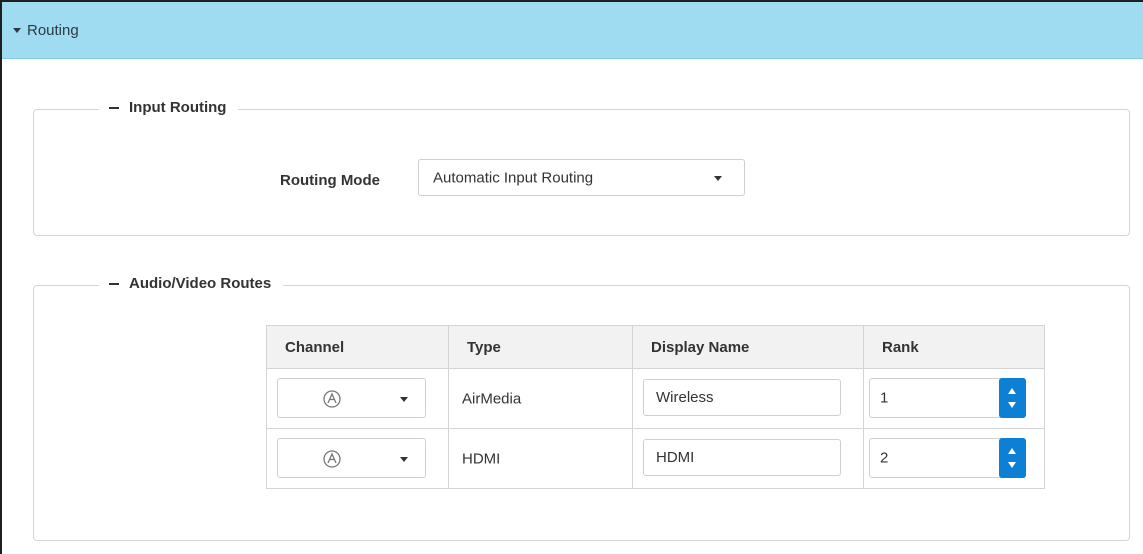  What do you see at coordinates (884, 458) in the screenshot?
I see `rank-value: 2` at bounding box center [884, 458].